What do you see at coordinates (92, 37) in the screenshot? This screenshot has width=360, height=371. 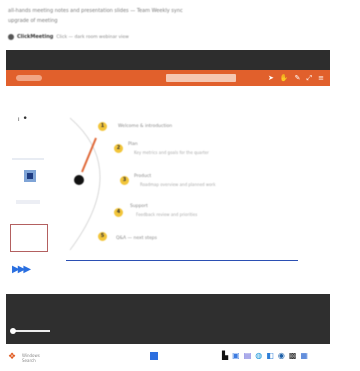 I see `meeting-subtitle: Click — dark room webinar view` at bounding box center [92, 37].